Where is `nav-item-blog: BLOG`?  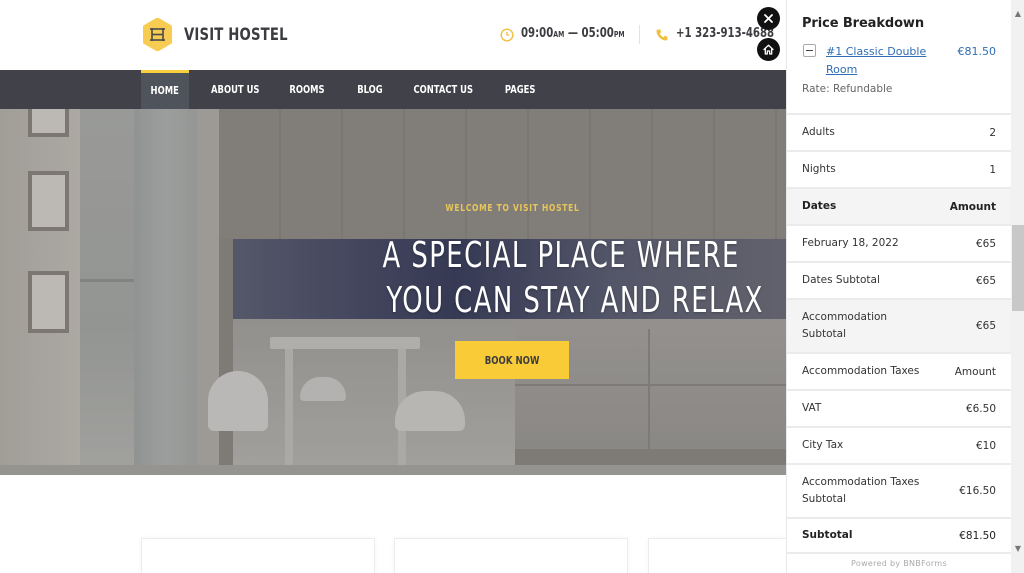
nav-item-blog: BLOG is located at coordinates (370, 89).